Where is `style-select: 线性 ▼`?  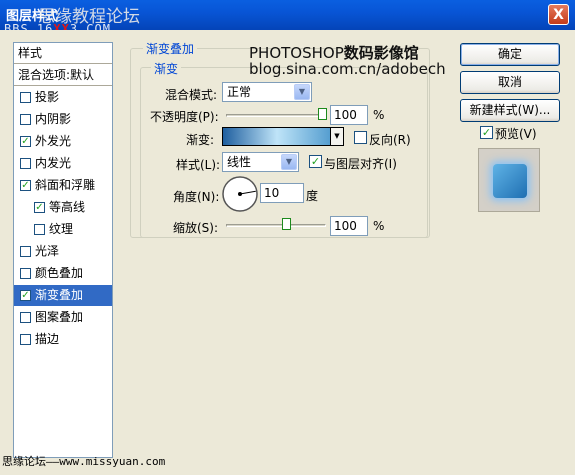 style-select: 线性 ▼ is located at coordinates (260, 162).